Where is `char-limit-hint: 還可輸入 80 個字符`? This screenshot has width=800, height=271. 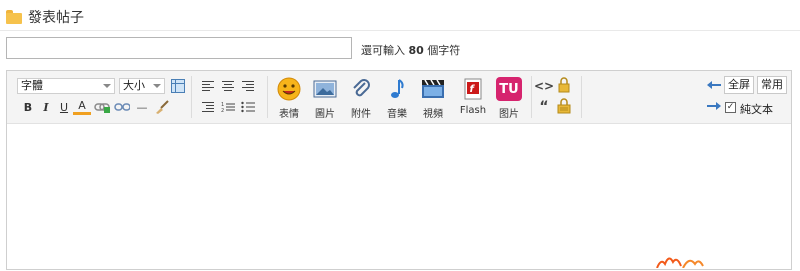
char-limit-hint: 還可輸入 80 個字符 is located at coordinates (410, 50).